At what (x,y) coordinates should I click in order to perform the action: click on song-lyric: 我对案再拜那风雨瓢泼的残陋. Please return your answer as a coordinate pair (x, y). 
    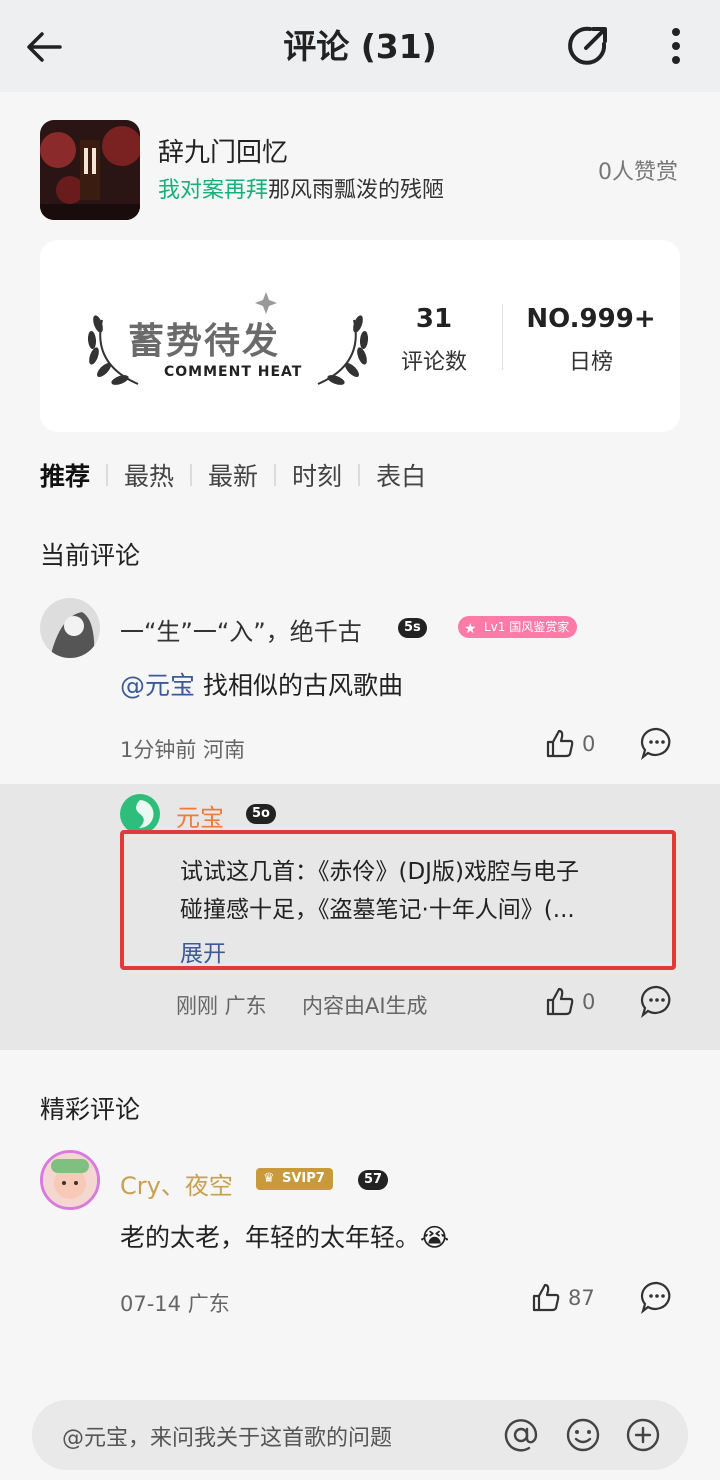
    Looking at the image, I should click on (301, 188).